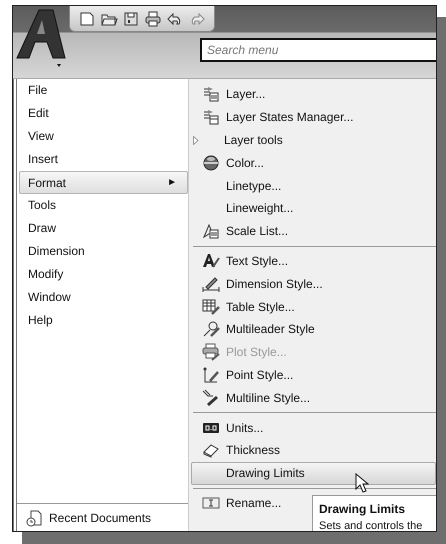 The image size is (446, 544). Describe the element at coordinates (172, 183) in the screenshot. I see `submenu-arrow: ►` at that location.